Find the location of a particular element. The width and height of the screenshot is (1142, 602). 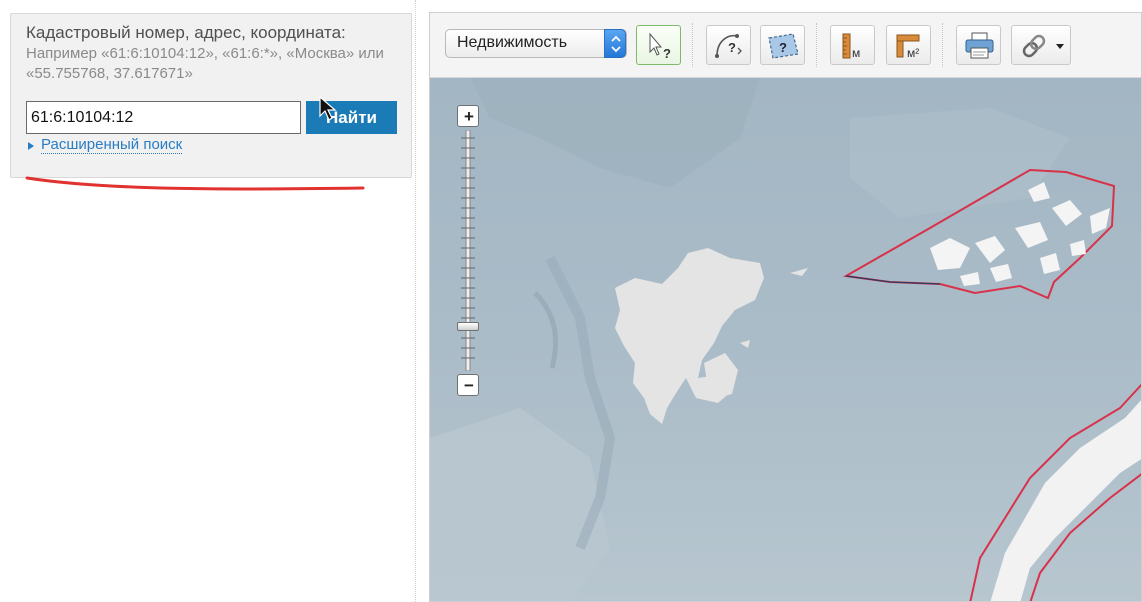

ruler-icon: м is located at coordinates (851, 46).